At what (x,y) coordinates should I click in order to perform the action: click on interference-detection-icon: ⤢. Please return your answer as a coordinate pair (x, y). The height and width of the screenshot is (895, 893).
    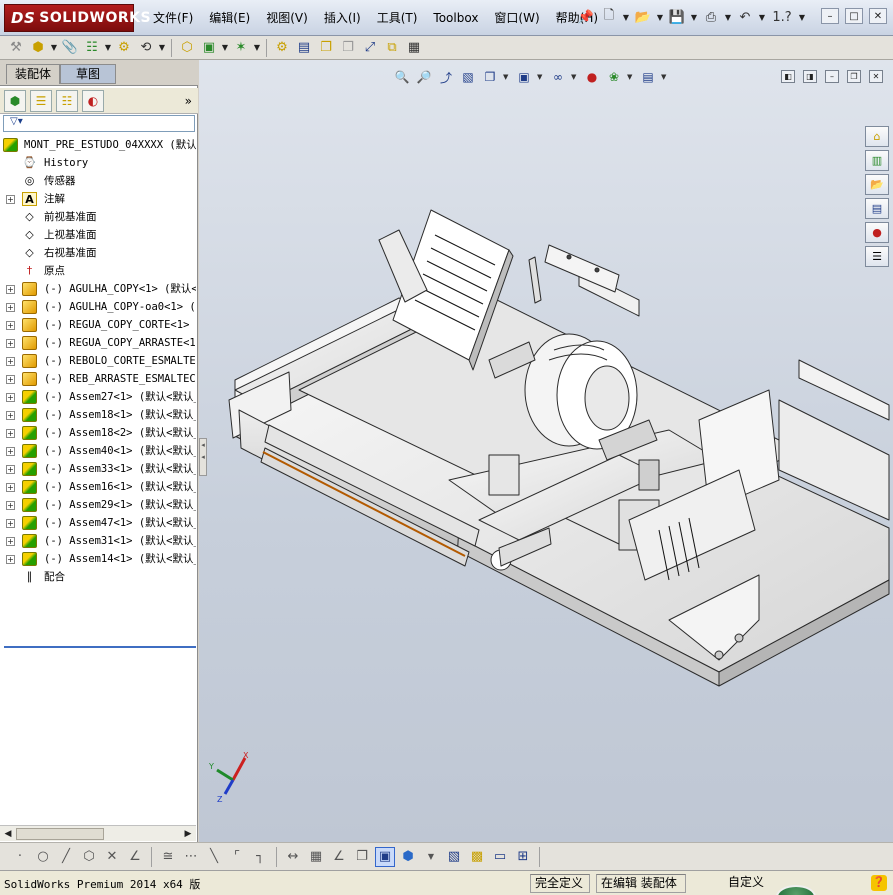
    Looking at the image, I should click on (370, 48).